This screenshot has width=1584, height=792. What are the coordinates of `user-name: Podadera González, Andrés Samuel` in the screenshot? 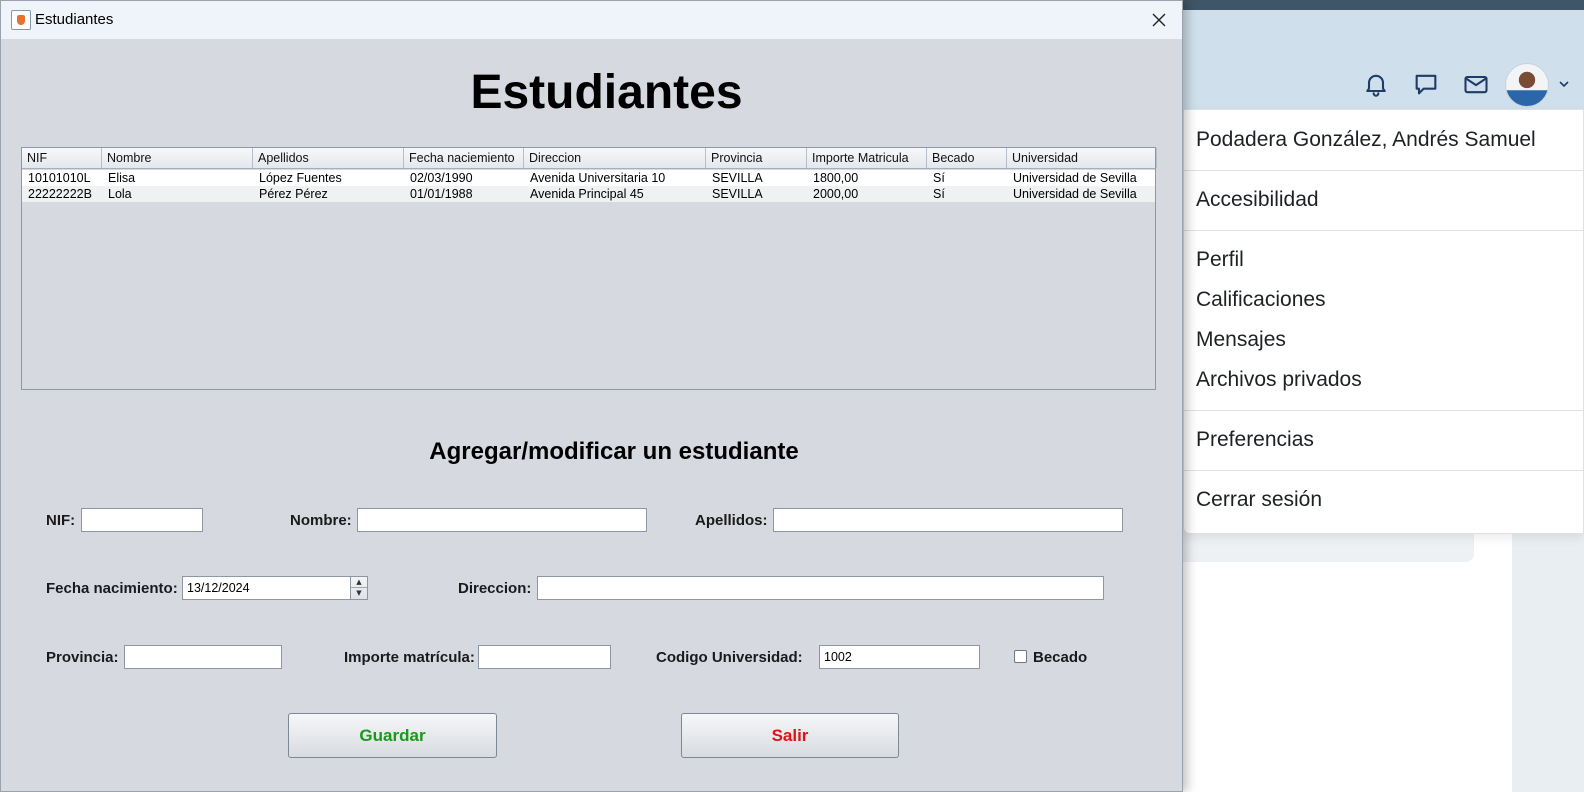 It's located at (1366, 139).